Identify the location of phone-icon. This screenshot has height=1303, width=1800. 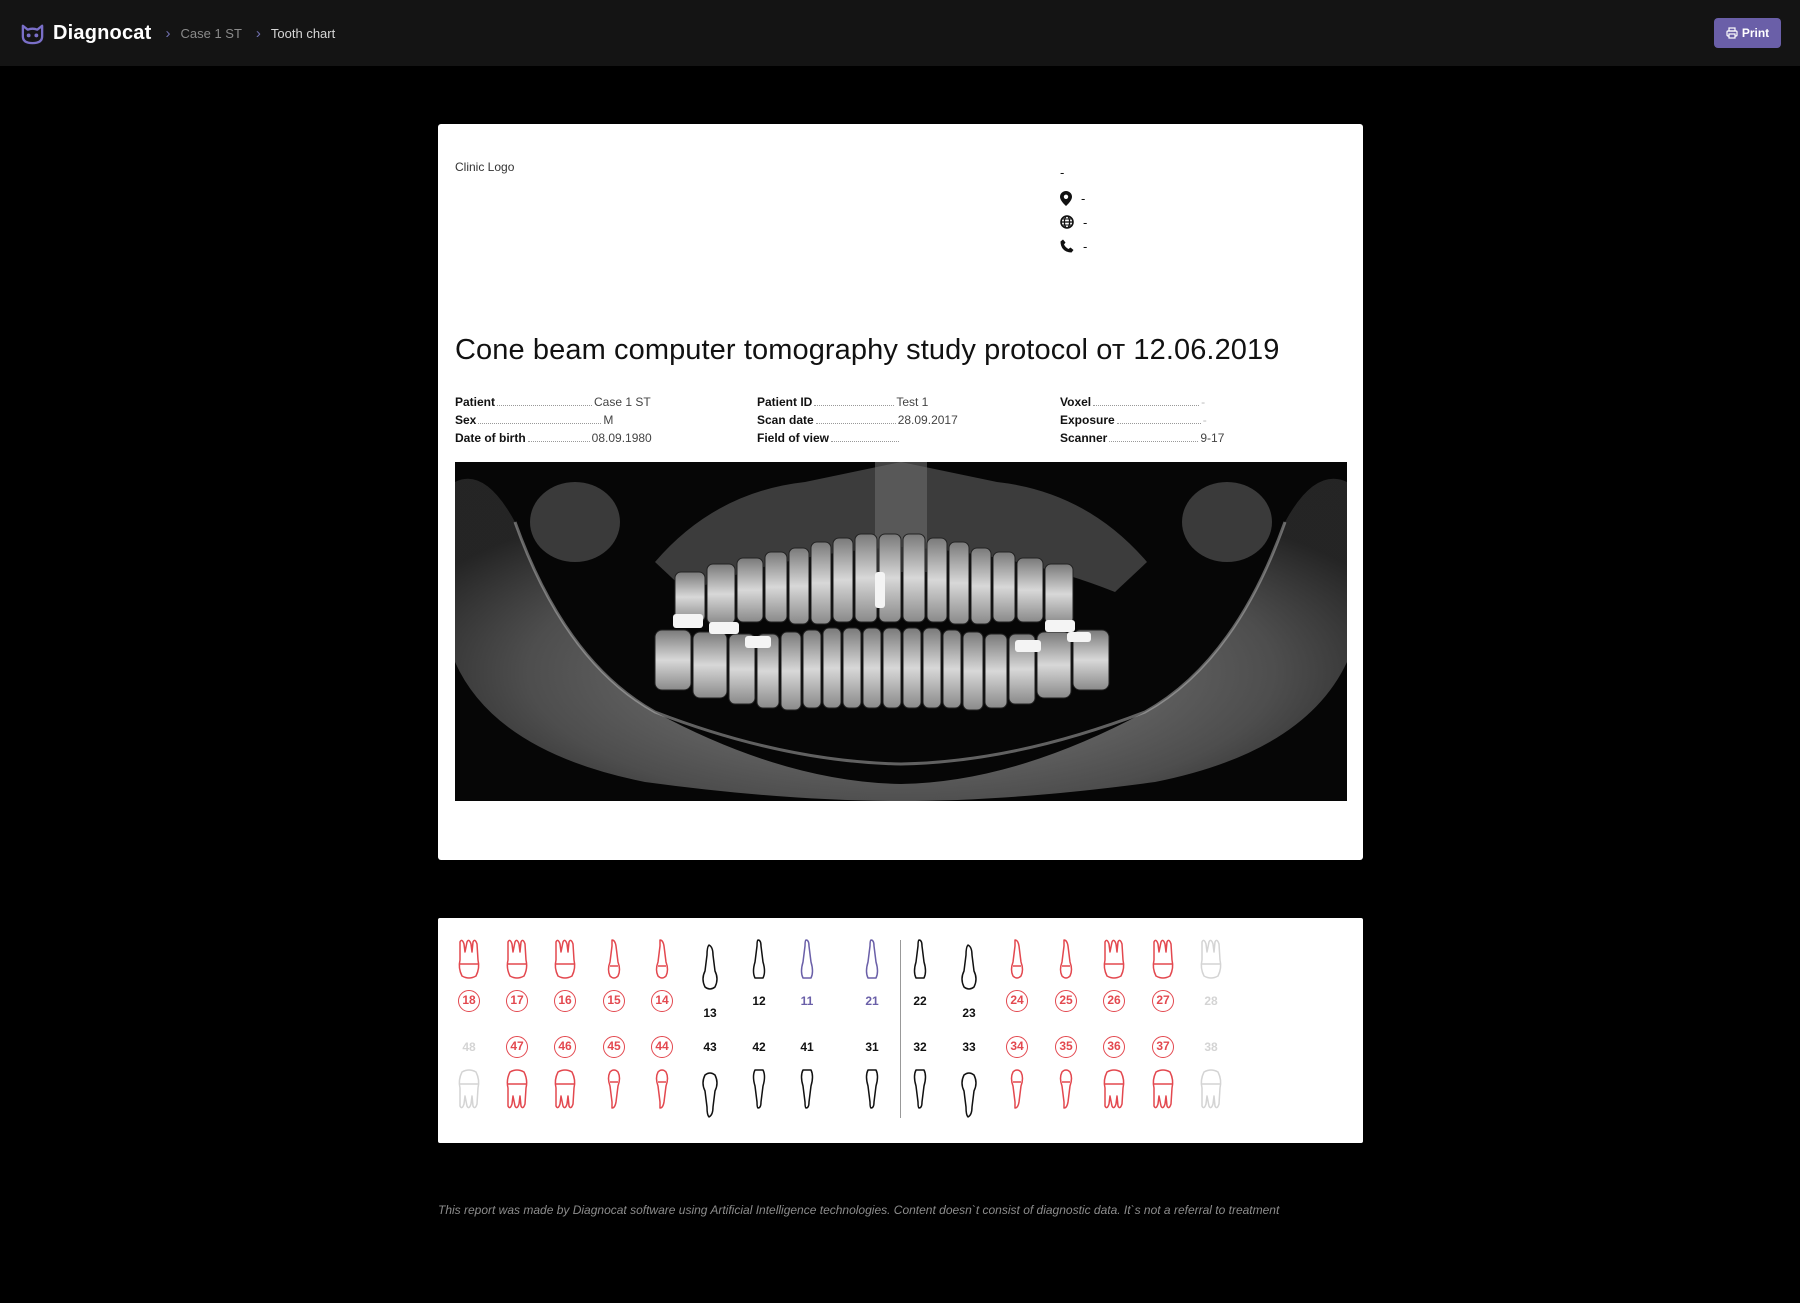
(1067, 246).